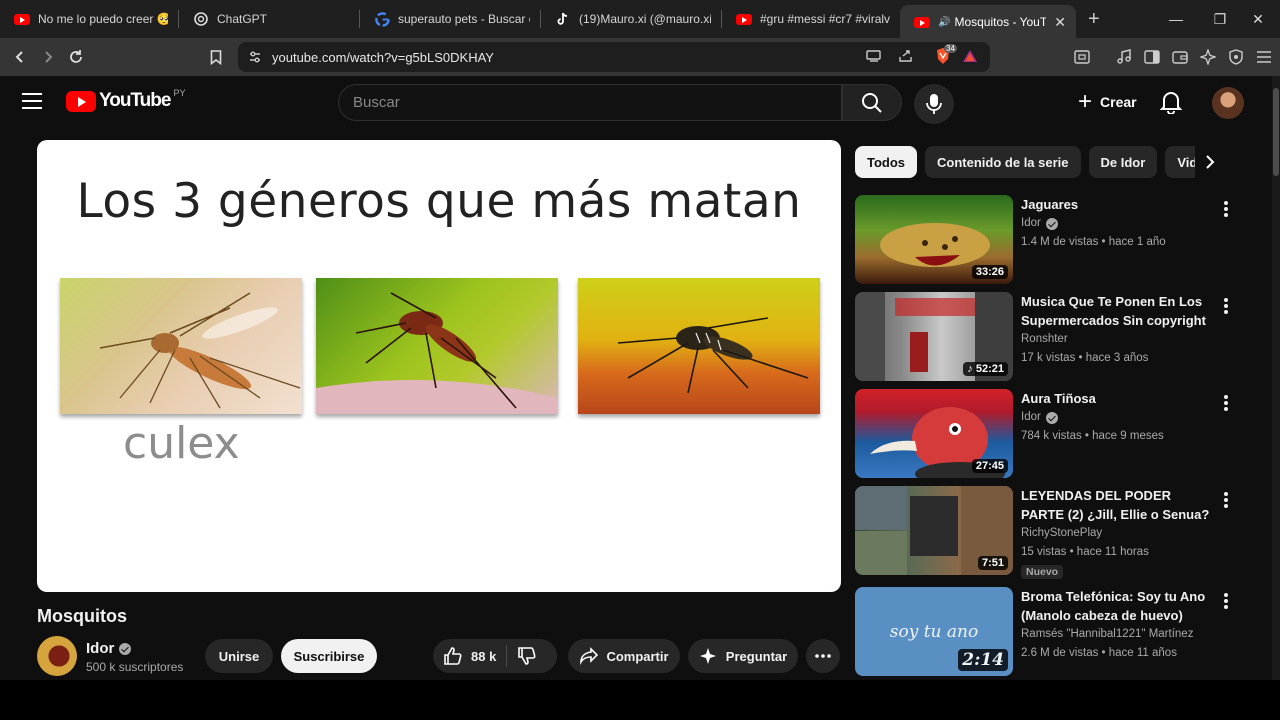  I want to click on recommendation-title: Jaguares, so click(1116, 204).